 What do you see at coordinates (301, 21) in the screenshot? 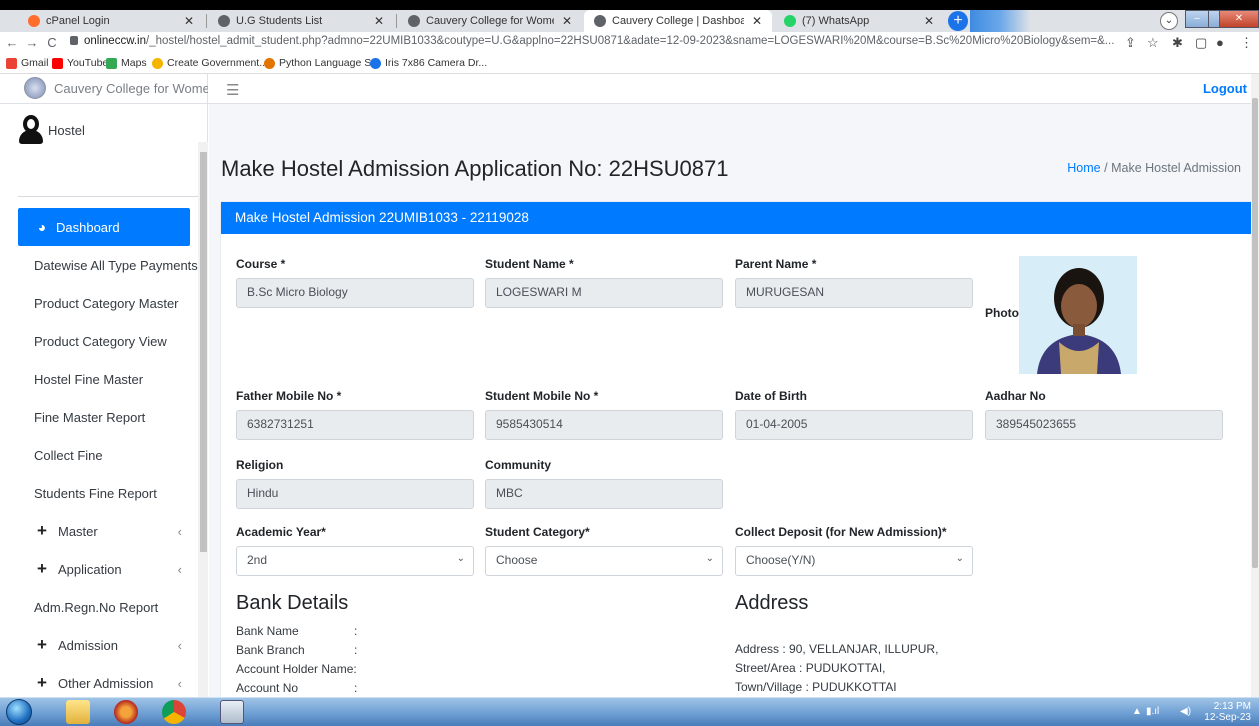
I see `browser-tab-ug-students: U.G Students List ✕` at bounding box center [301, 21].